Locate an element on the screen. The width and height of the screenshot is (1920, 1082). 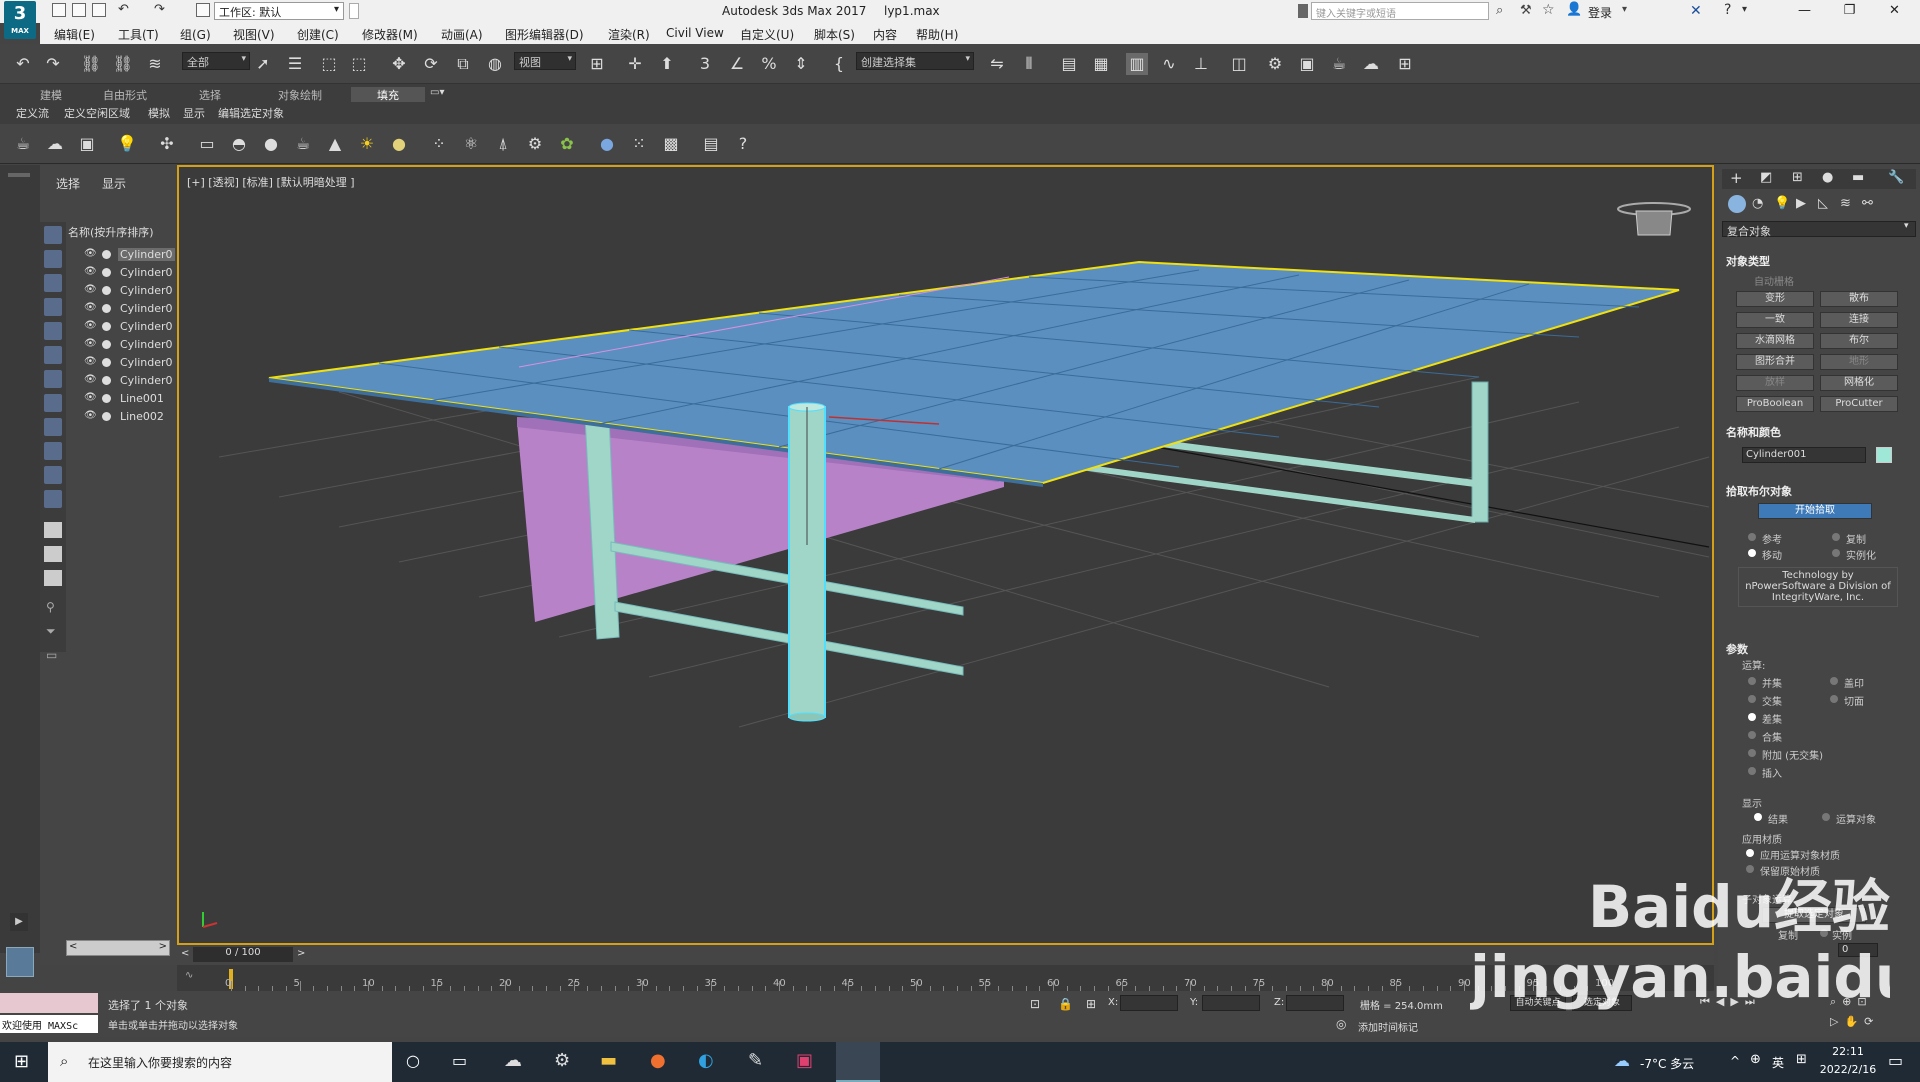
toggle-ribbon-icon: ▦ is located at coordinates (1101, 64).